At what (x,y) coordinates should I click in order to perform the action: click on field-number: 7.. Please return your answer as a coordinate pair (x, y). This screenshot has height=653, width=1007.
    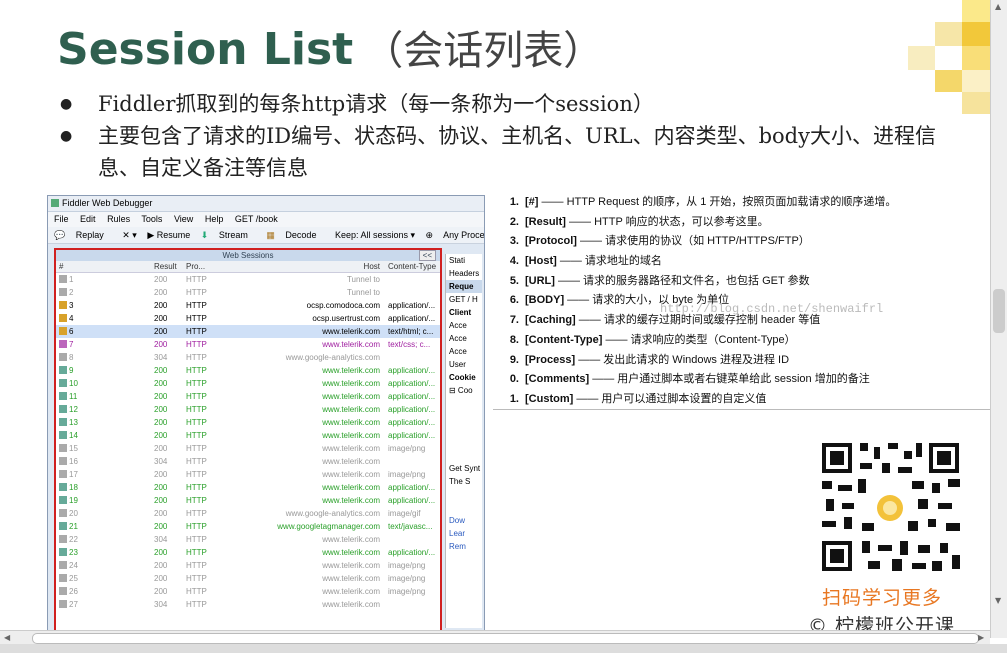
    Looking at the image, I should click on (514, 320).